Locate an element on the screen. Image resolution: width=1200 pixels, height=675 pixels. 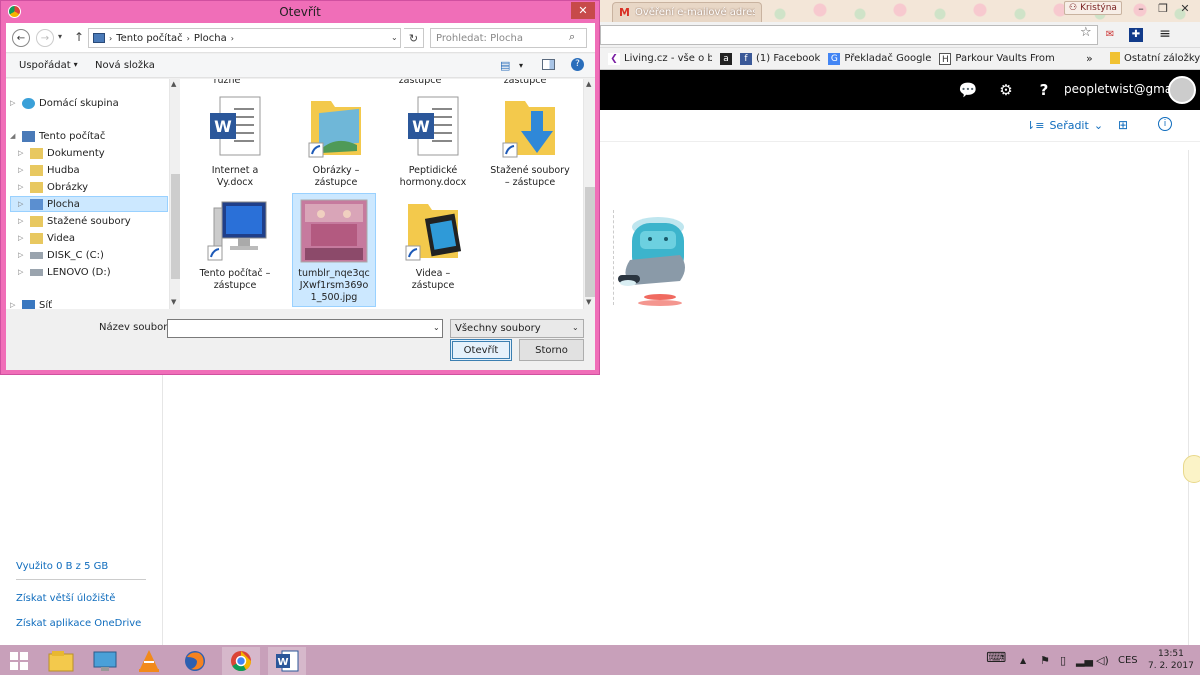
bookmarks-more: » is located at coordinates (1089, 58).